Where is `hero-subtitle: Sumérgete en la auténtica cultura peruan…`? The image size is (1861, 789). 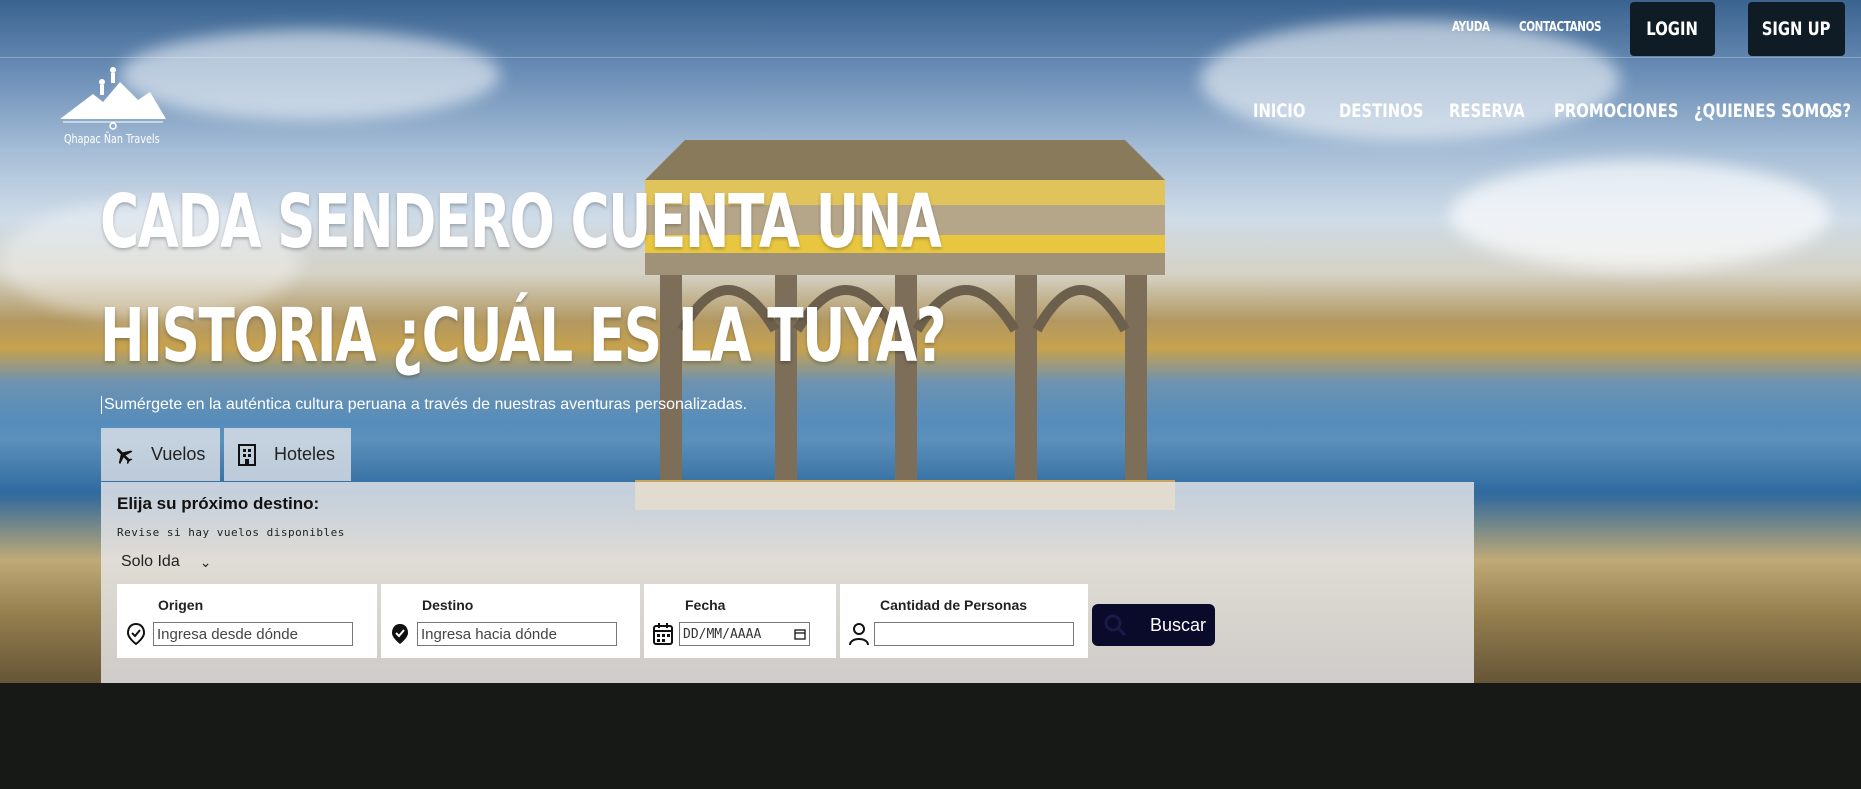
hero-subtitle: Sumérgete en la auténtica cultura peruan… is located at coordinates (424, 405).